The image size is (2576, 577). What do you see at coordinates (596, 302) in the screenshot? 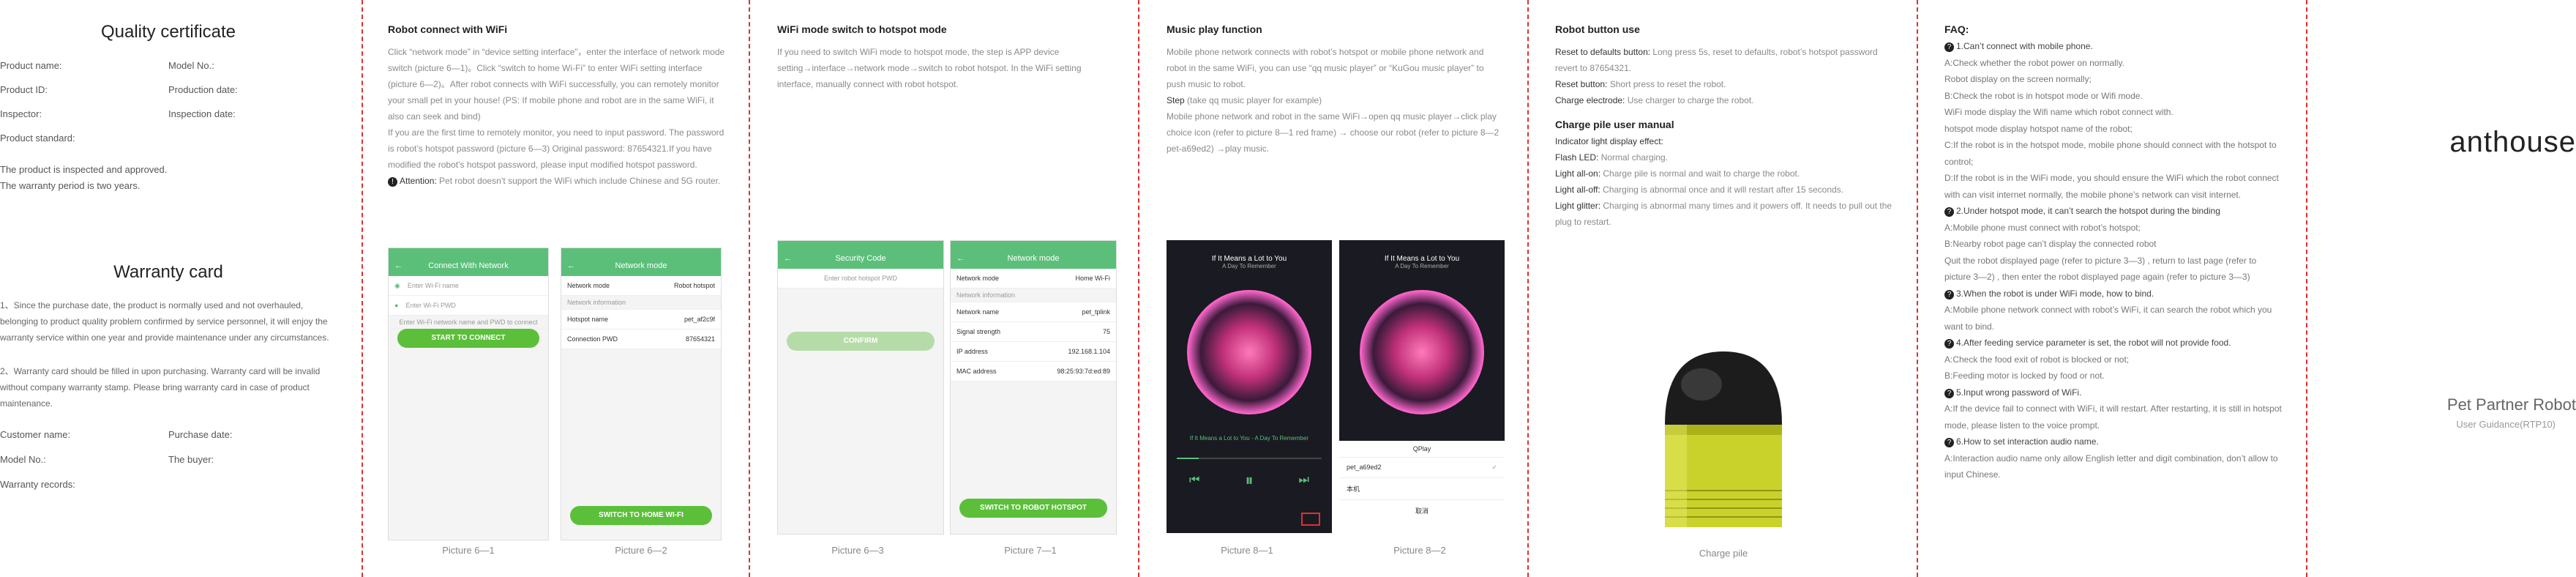
I see `info-header: Network information` at bounding box center [596, 302].